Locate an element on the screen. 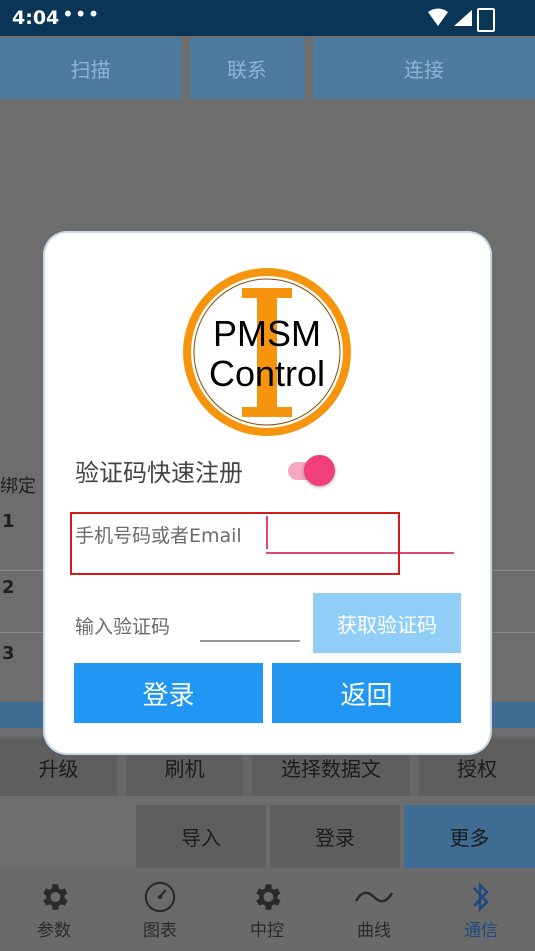  nav-item-params: 参数 is located at coordinates (54, 909).